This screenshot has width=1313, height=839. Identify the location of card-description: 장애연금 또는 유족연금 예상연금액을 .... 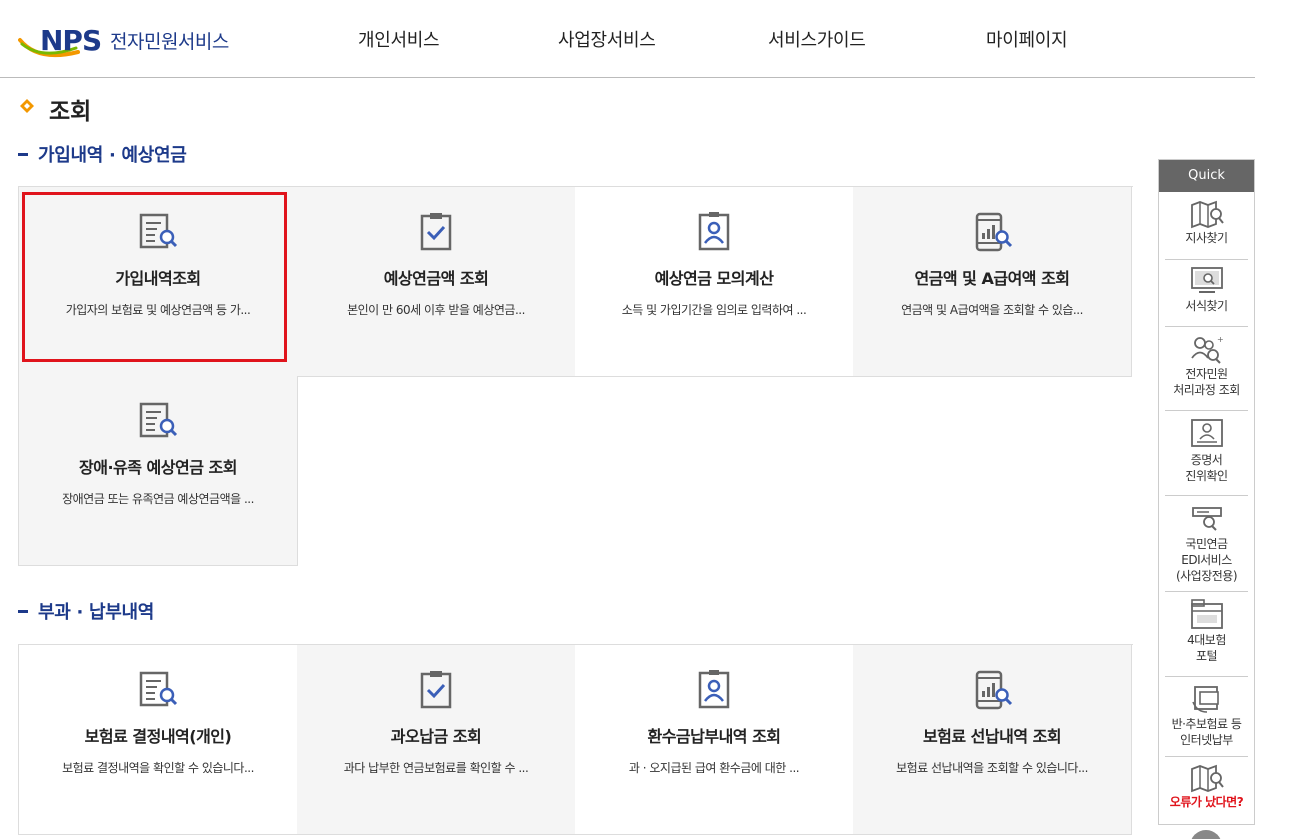
(158, 499).